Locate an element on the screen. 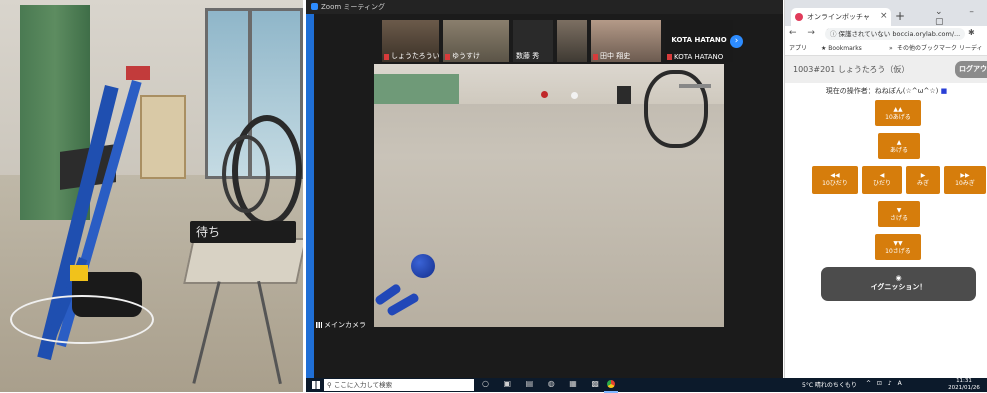 Image resolution: width=987 pixels, height=393 pixels. right-label: みぎ is located at coordinates (922, 183).